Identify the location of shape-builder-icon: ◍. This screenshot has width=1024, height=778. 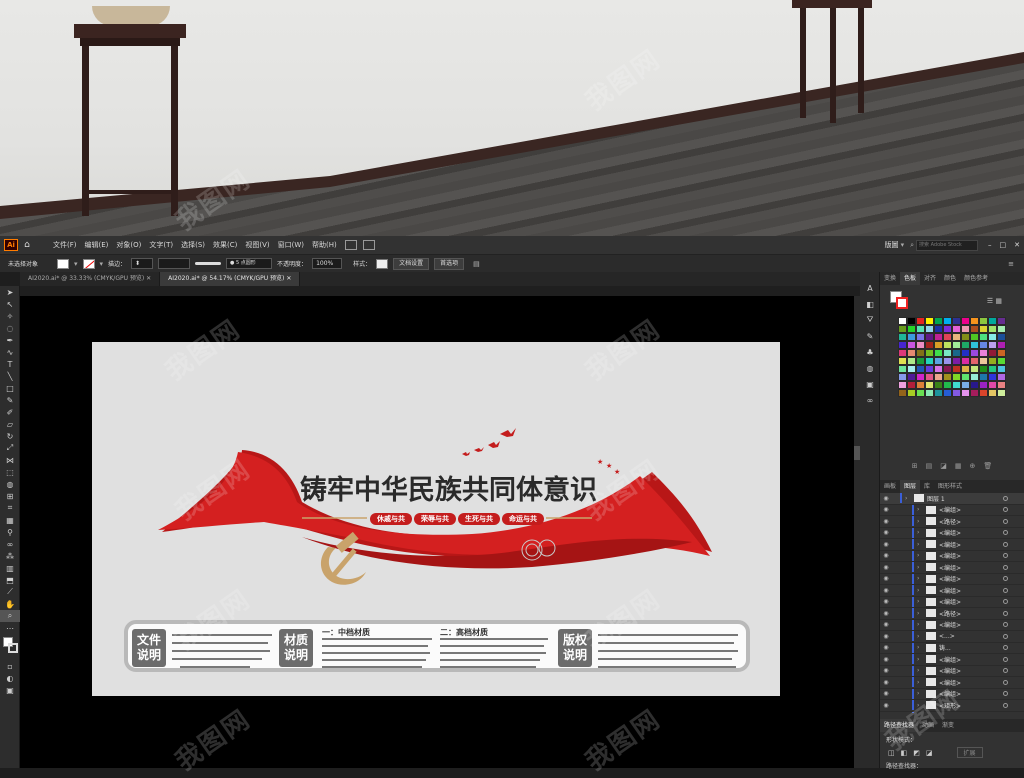
(10, 484).